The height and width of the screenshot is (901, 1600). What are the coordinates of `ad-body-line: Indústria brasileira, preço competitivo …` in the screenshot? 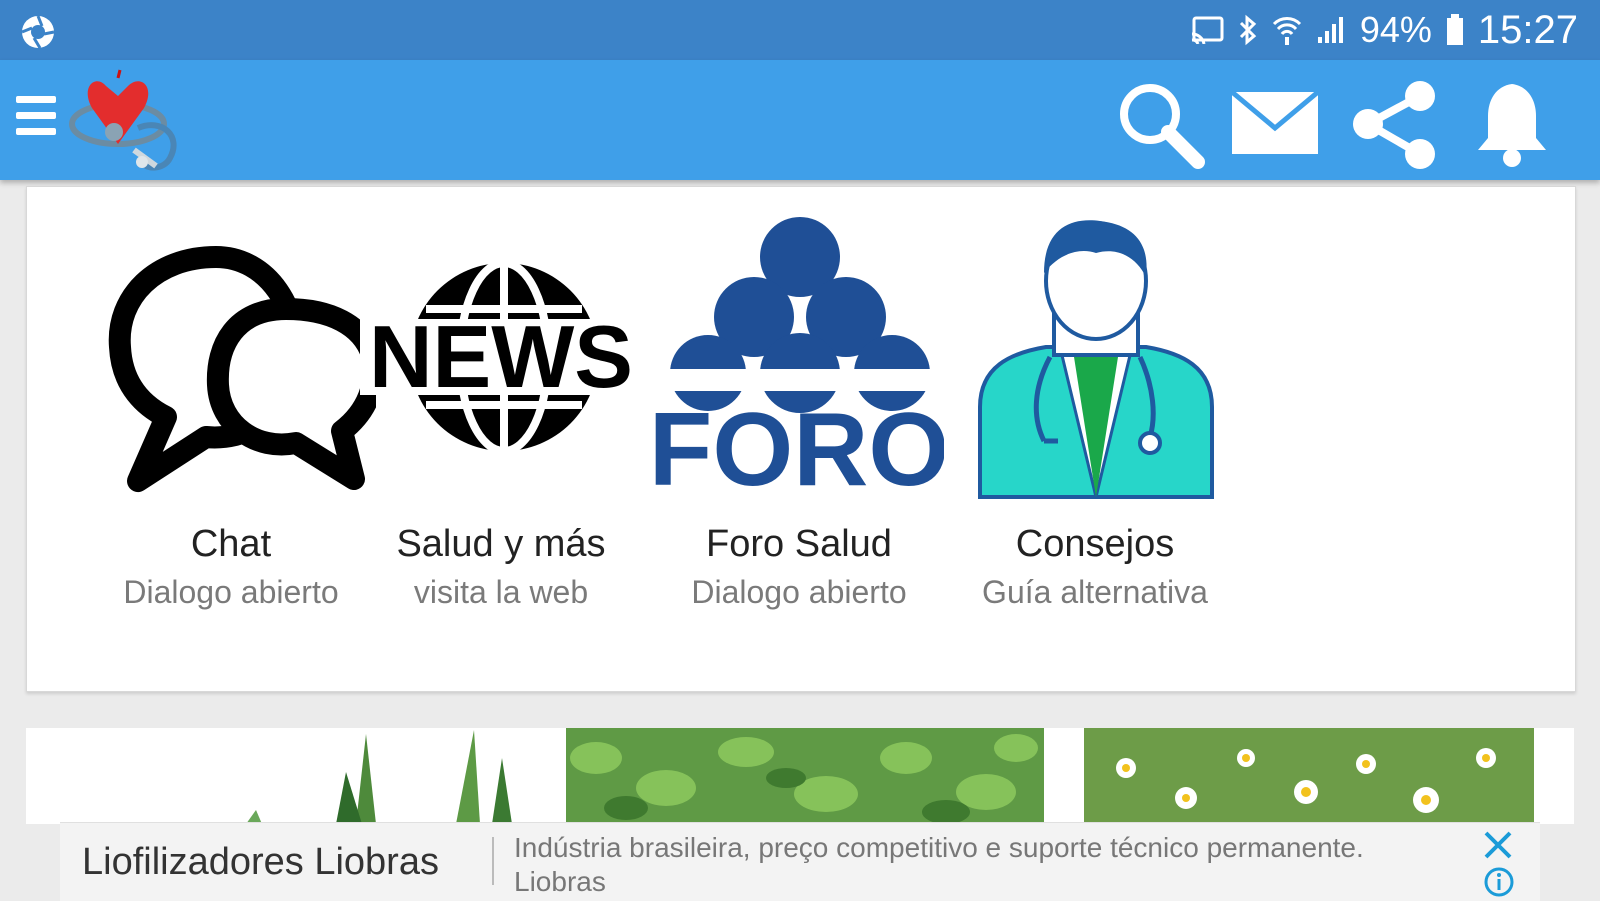 It's located at (939, 847).